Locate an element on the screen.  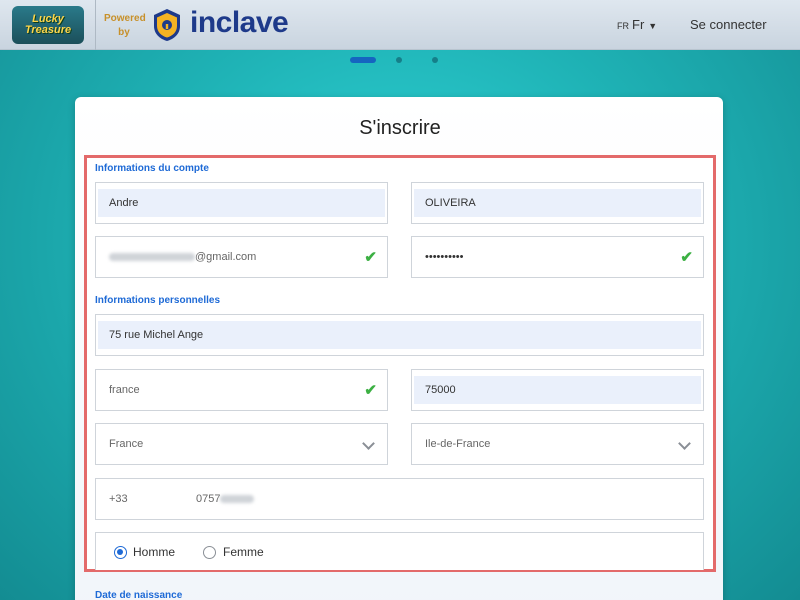
first-name-field: Andre is located at coordinates (241, 203).